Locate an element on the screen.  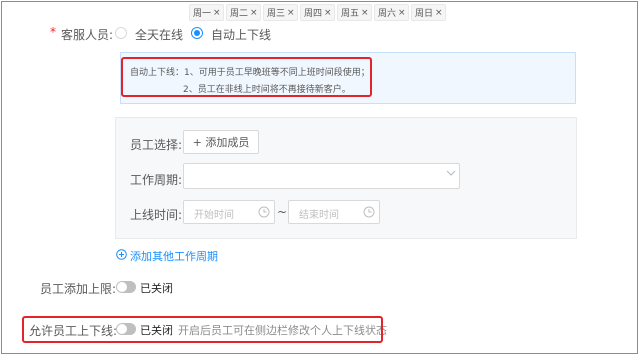
employee-limit-status: 已关闭 is located at coordinates (156, 288).